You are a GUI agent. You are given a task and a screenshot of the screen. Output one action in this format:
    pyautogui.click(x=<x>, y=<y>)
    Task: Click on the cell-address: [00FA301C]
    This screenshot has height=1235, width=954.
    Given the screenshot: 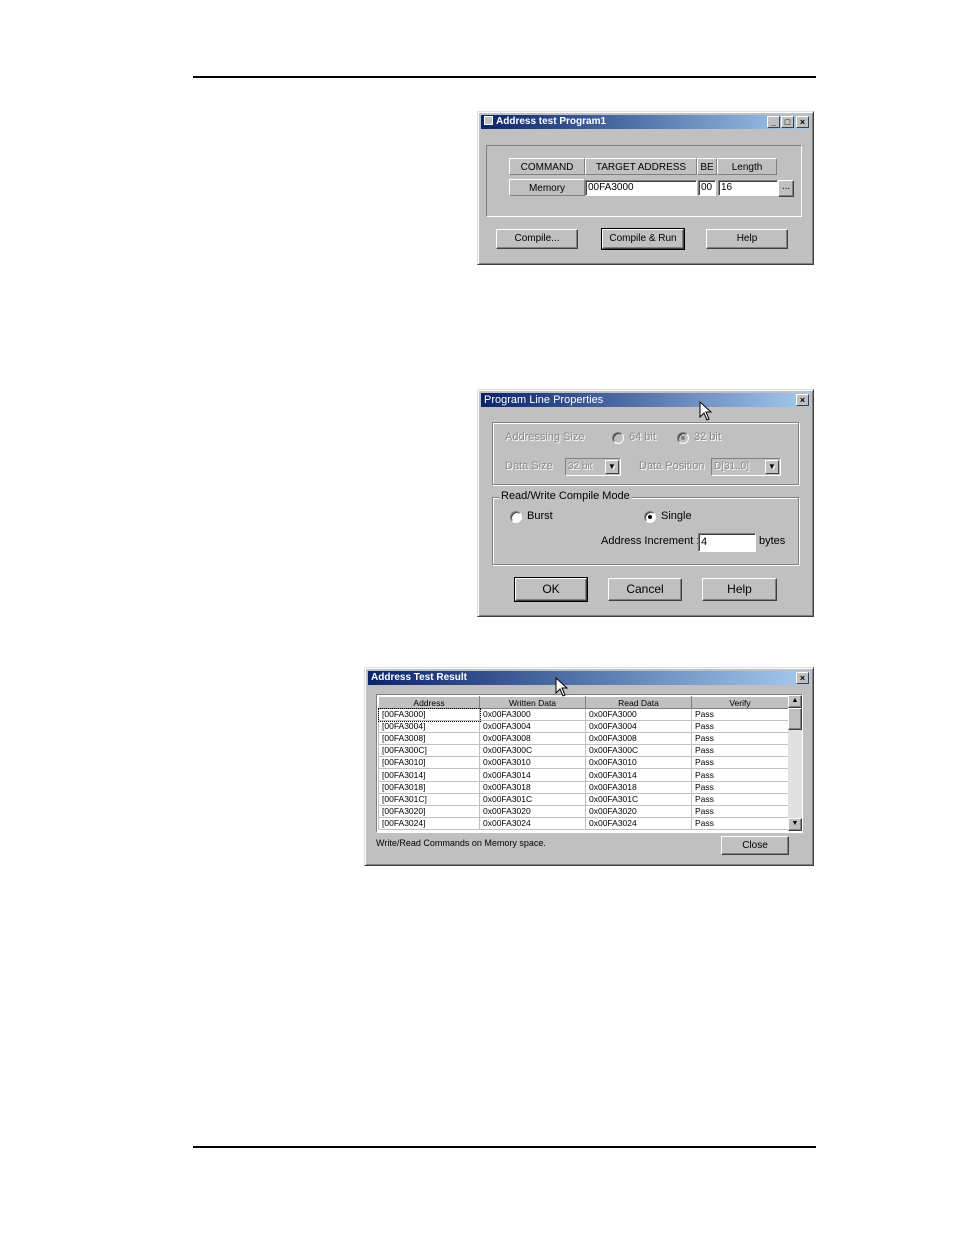 What is the action you would take?
    pyautogui.click(x=429, y=799)
    